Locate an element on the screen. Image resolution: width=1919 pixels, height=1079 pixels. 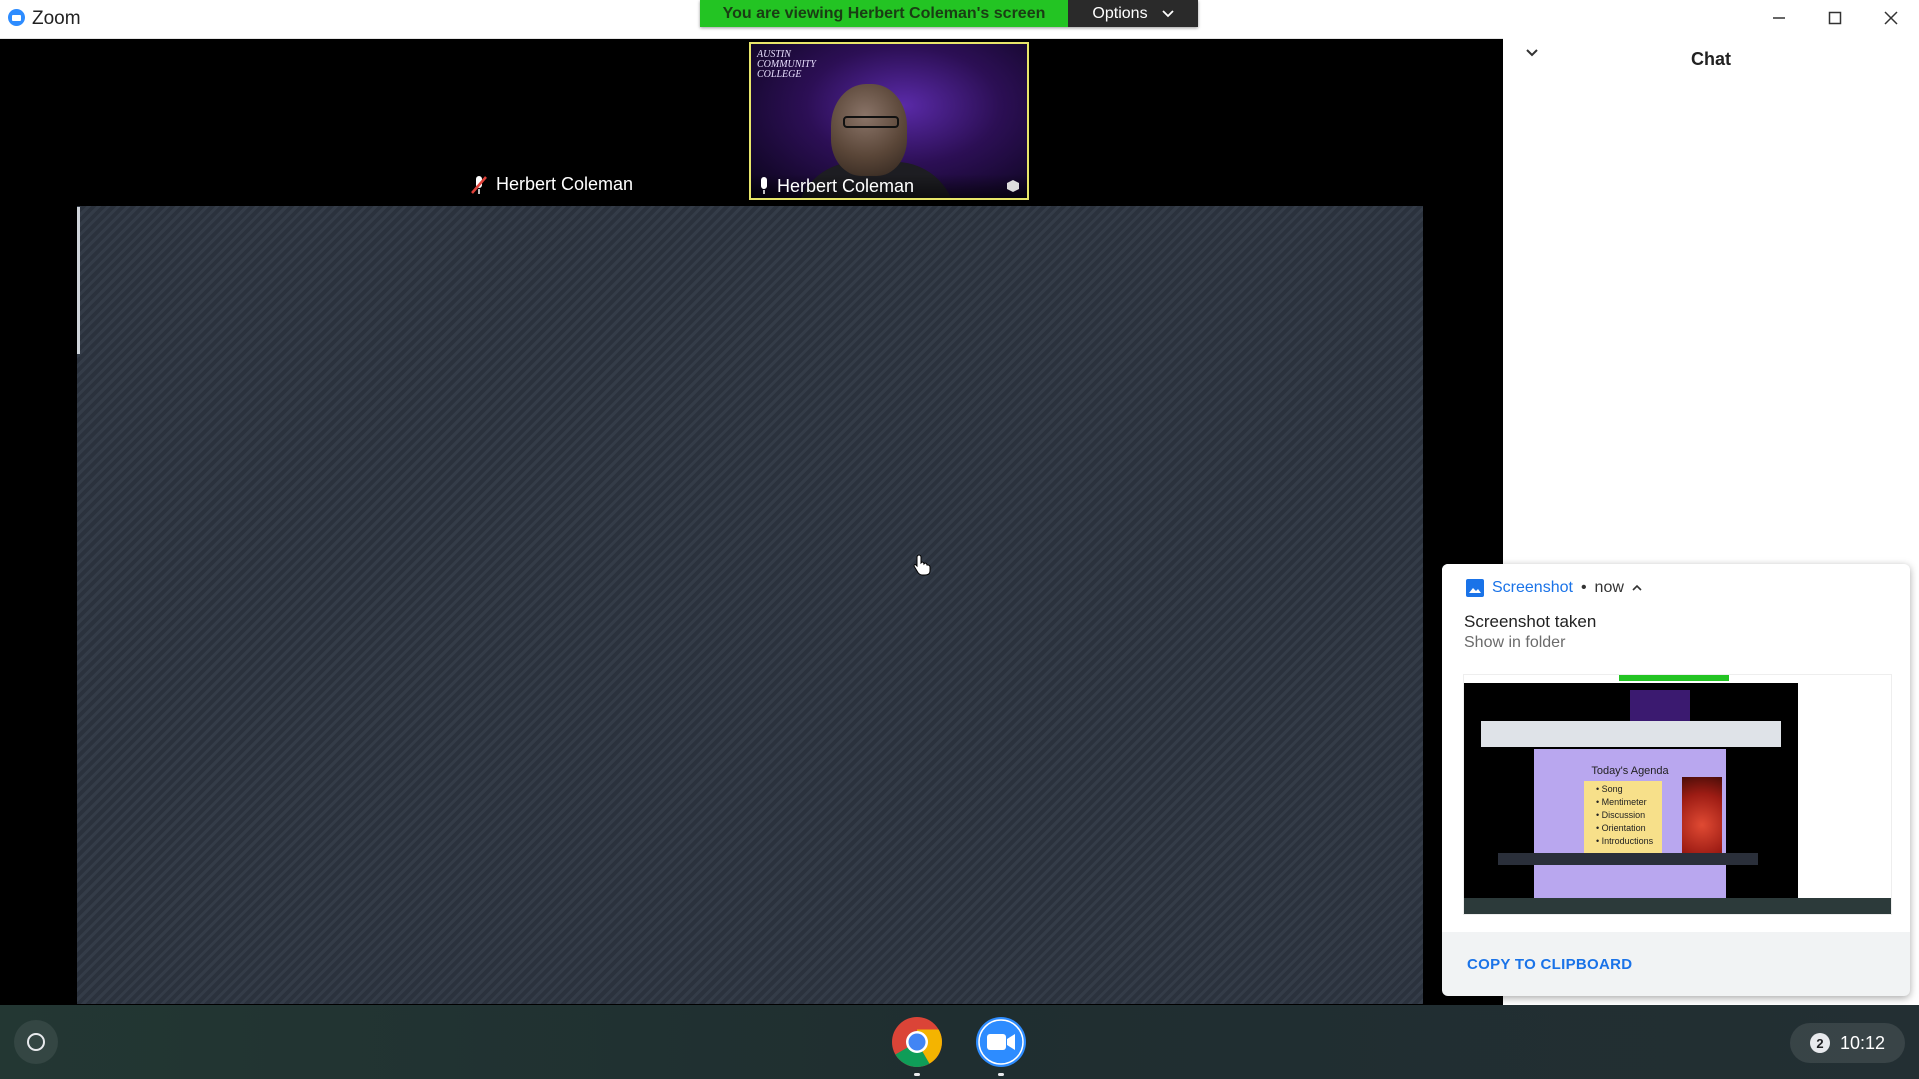
thumb-banner is located at coordinates (1674, 678).